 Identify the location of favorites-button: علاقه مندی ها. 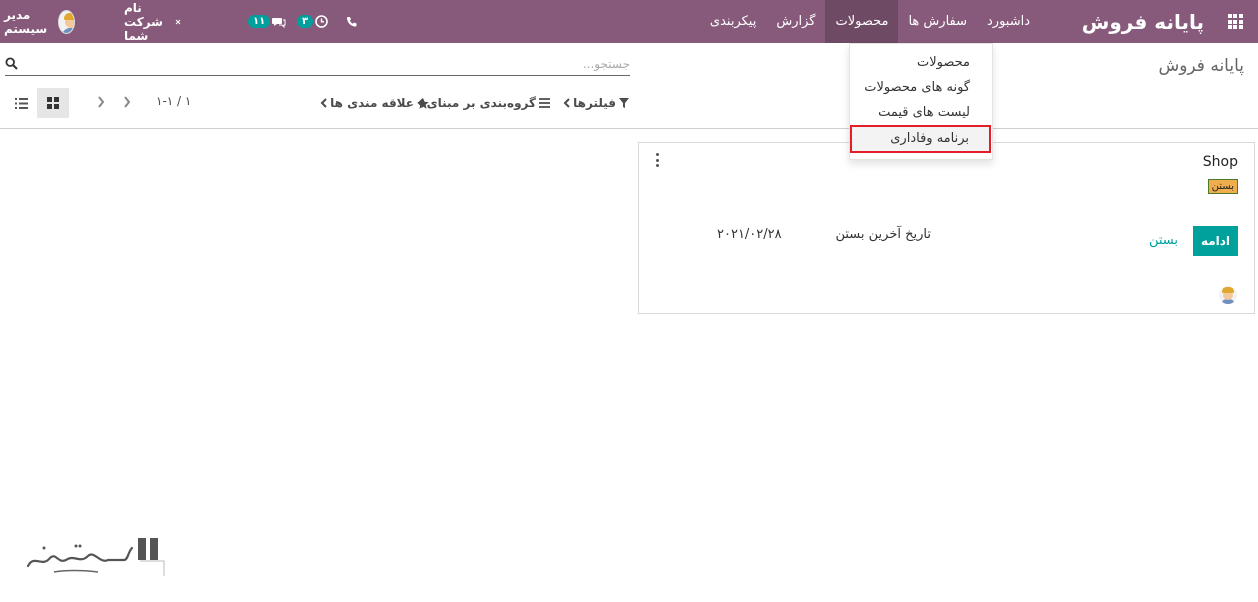
(374, 103).